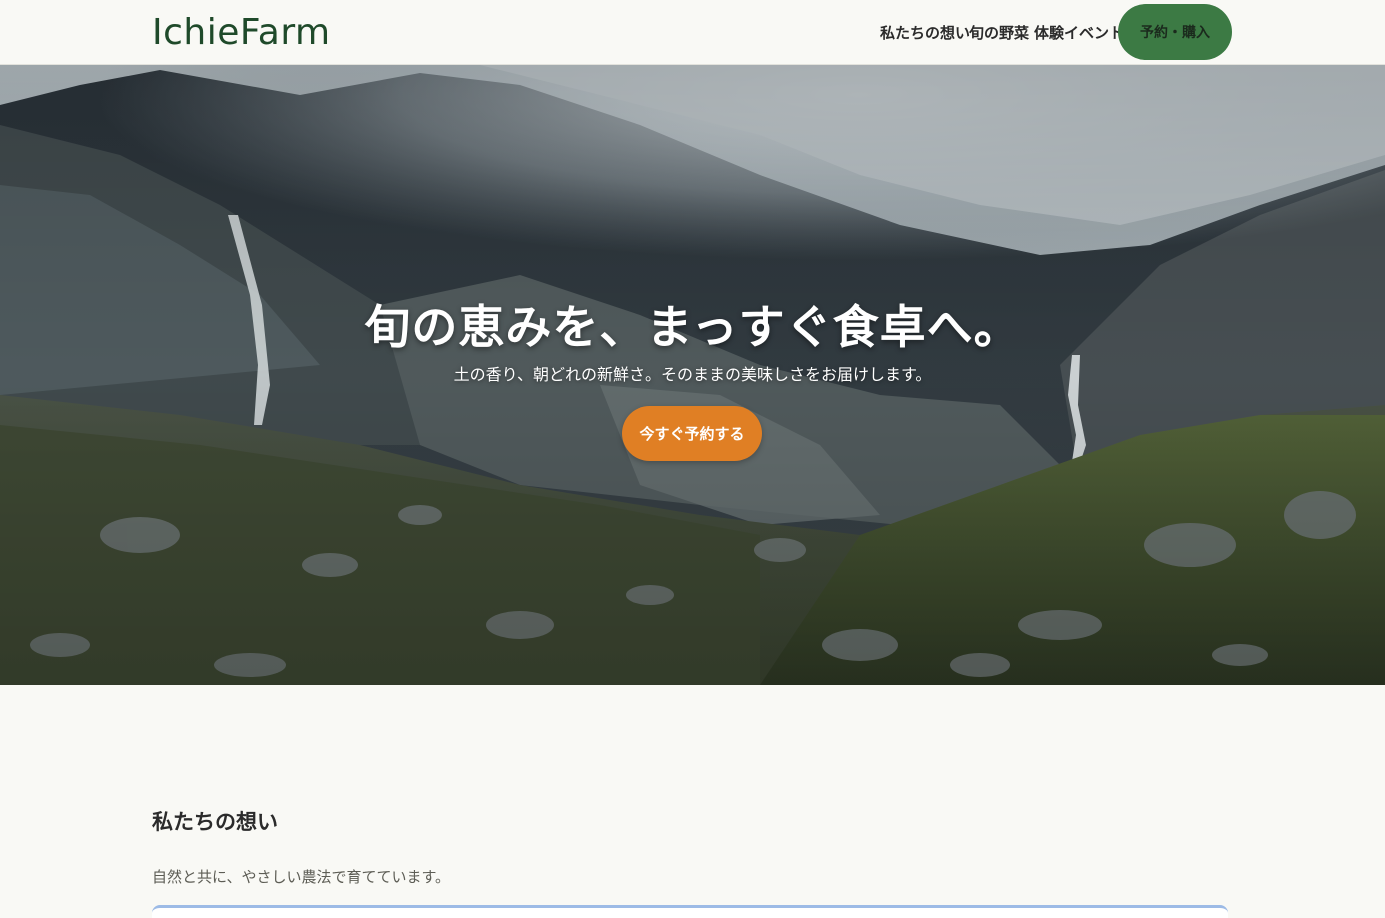 The width and height of the screenshot is (1385, 918). I want to click on nav-link-philosophy: 私たちの想い, so click(925, 32).